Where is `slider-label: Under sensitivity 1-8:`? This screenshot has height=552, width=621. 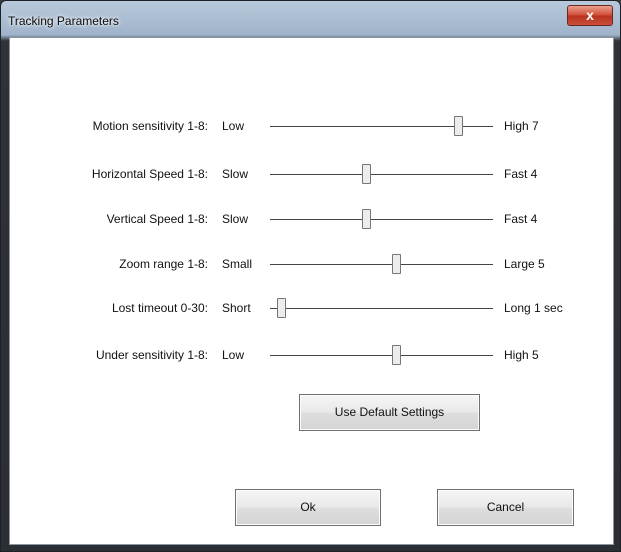
slider-label: Under sensitivity 1-8: is located at coordinates (151, 355).